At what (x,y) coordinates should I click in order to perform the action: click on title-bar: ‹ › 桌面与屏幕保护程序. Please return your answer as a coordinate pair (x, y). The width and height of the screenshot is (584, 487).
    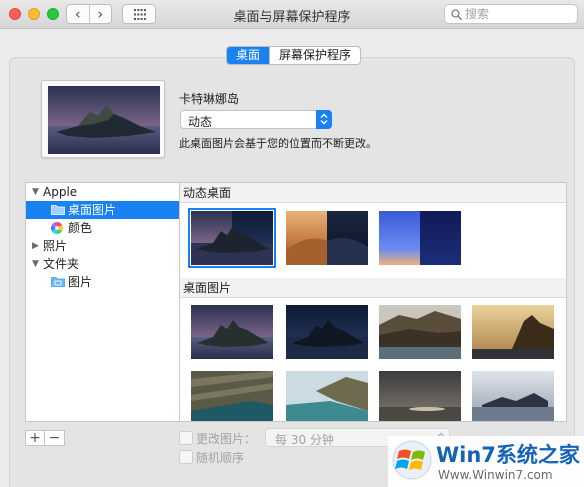
    Looking at the image, I should click on (292, 14).